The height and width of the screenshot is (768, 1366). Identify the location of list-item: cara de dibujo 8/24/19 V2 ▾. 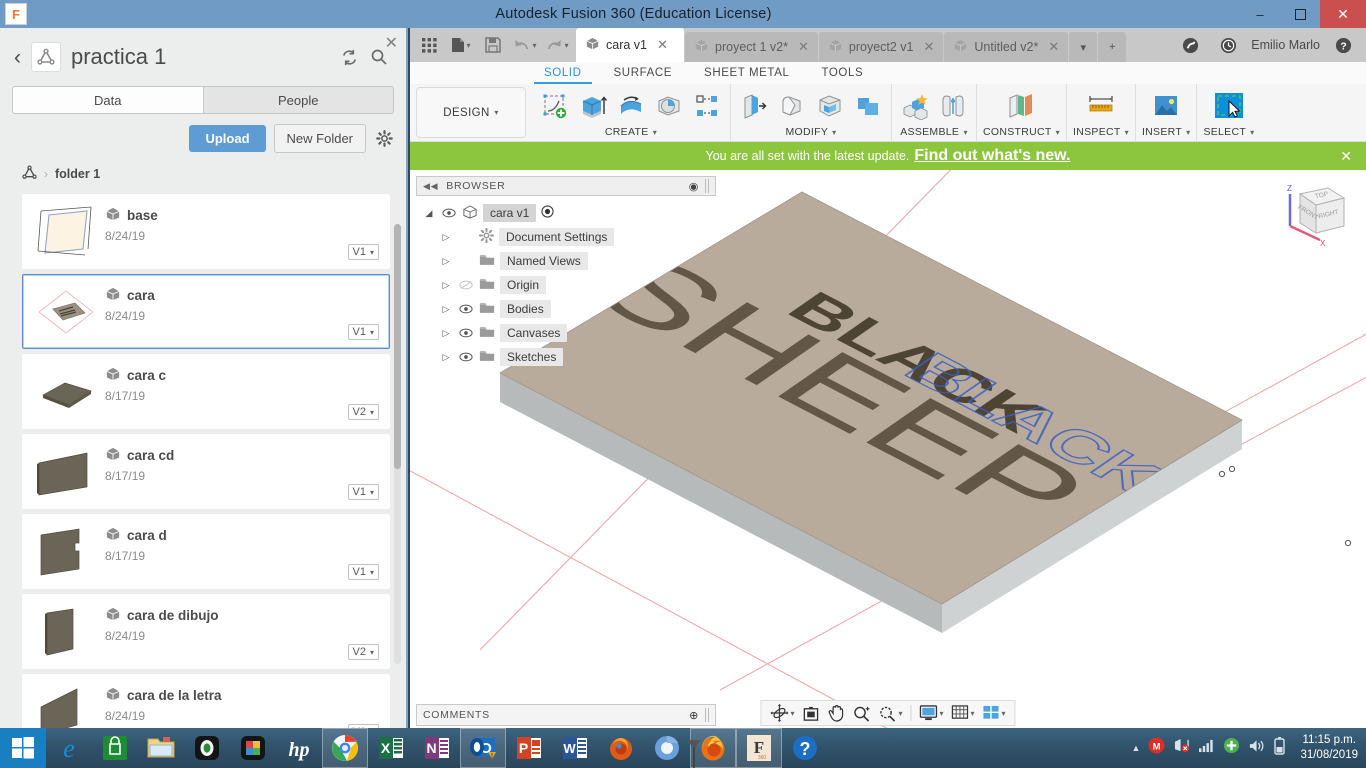
(206, 631).